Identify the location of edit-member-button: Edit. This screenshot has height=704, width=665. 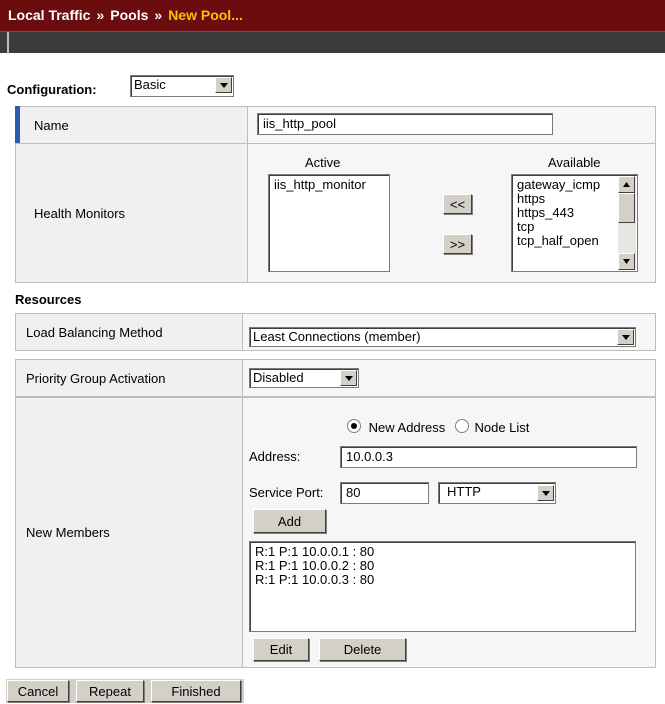
(281, 649).